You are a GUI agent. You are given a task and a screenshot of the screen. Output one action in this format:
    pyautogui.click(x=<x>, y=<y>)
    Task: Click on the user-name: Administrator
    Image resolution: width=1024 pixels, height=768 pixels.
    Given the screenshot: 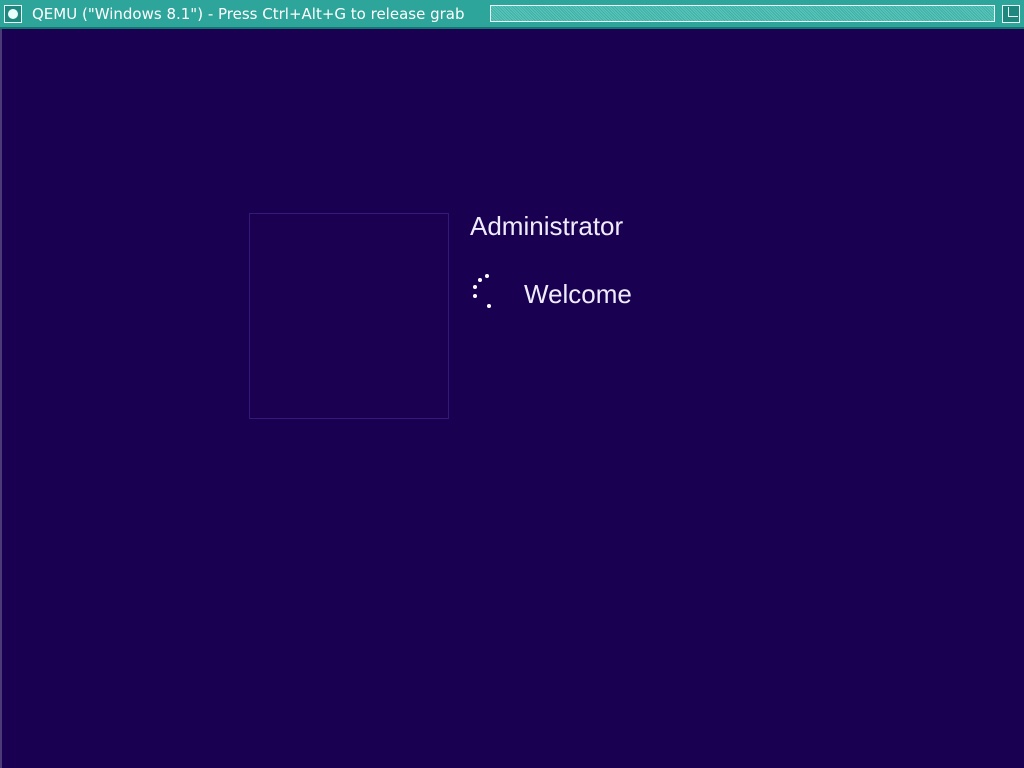 What is the action you would take?
    pyautogui.click(x=547, y=226)
    